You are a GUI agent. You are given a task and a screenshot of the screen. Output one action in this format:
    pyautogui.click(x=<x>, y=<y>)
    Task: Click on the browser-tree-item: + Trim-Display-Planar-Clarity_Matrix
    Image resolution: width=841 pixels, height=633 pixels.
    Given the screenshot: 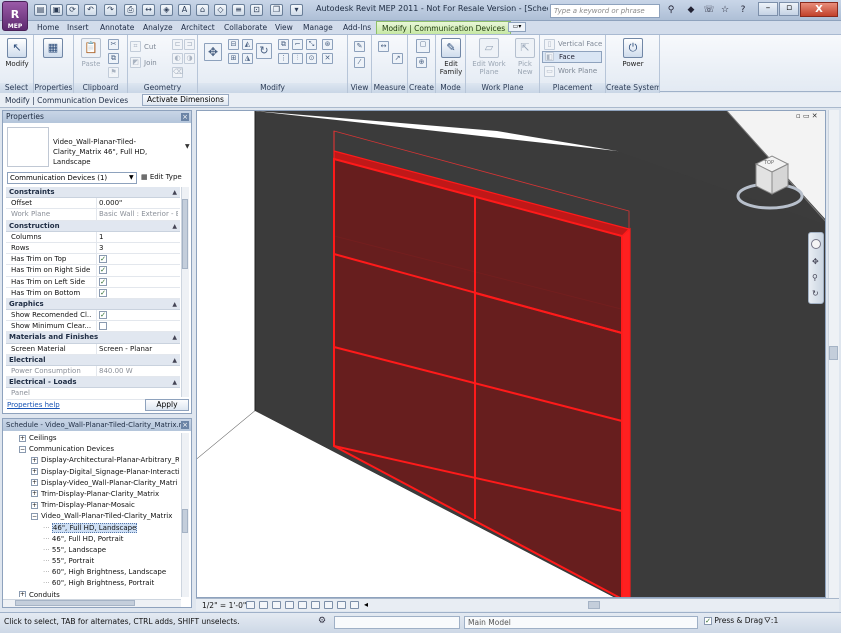 What is the action you would take?
    pyautogui.click(x=91, y=494)
    